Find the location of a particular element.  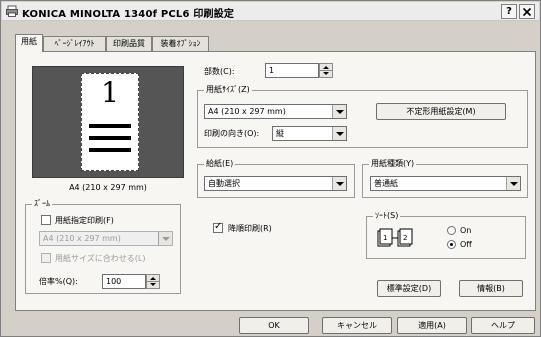

ok-button: OK is located at coordinates (274, 325).